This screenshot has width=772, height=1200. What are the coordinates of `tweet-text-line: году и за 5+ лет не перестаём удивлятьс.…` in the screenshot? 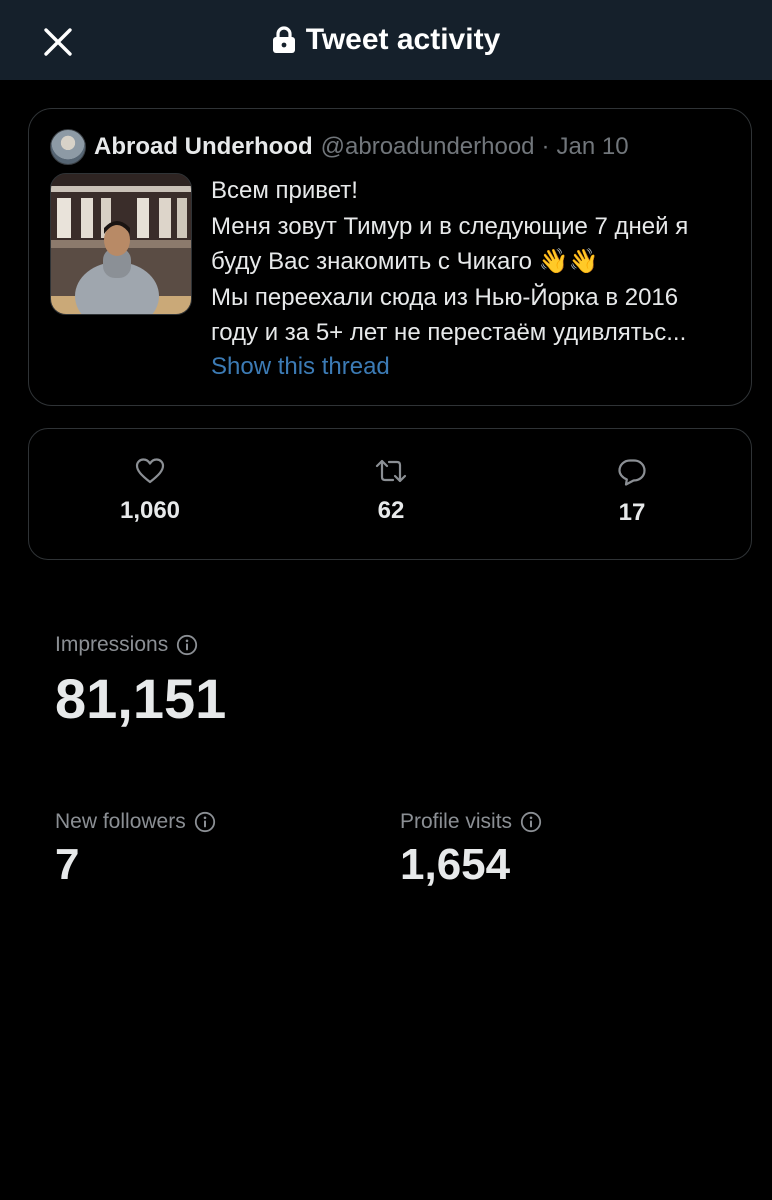 It's located at (449, 332).